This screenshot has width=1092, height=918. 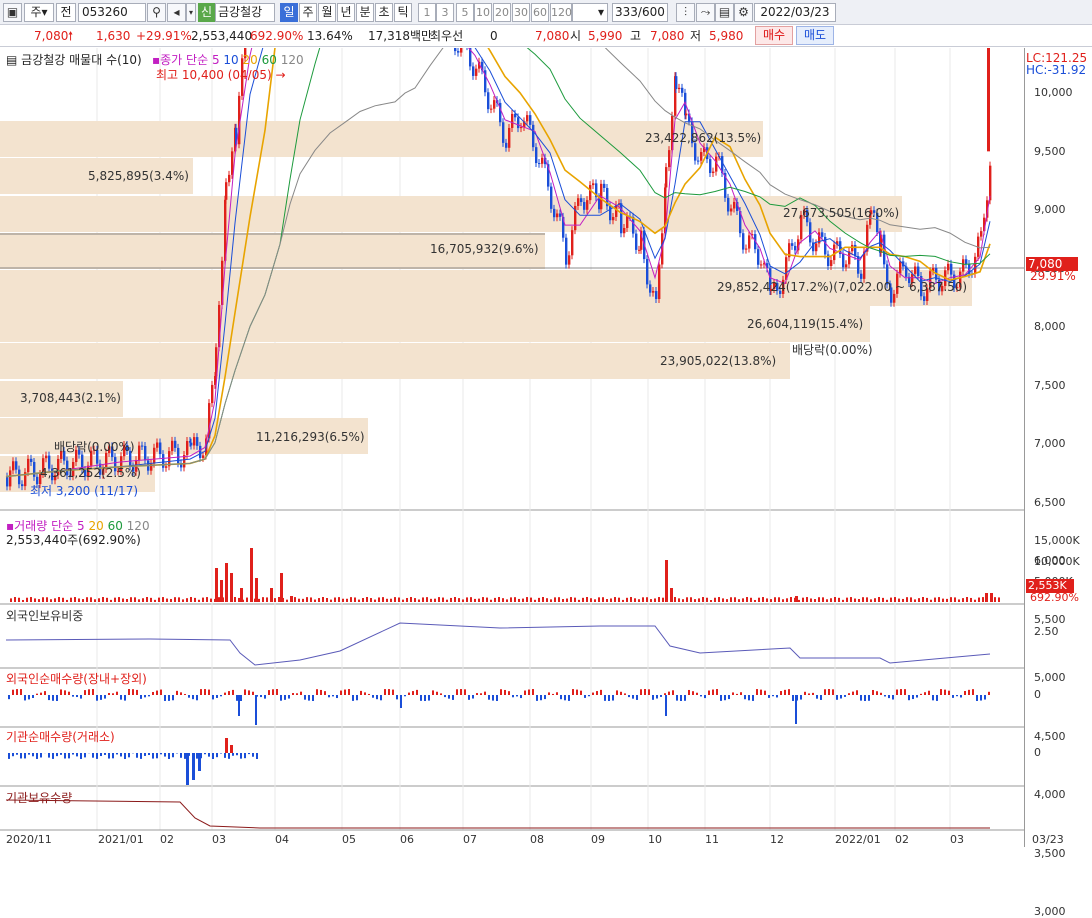 What do you see at coordinates (685, 12) in the screenshot?
I see `candle-type-icon: ⫶` at bounding box center [685, 12].